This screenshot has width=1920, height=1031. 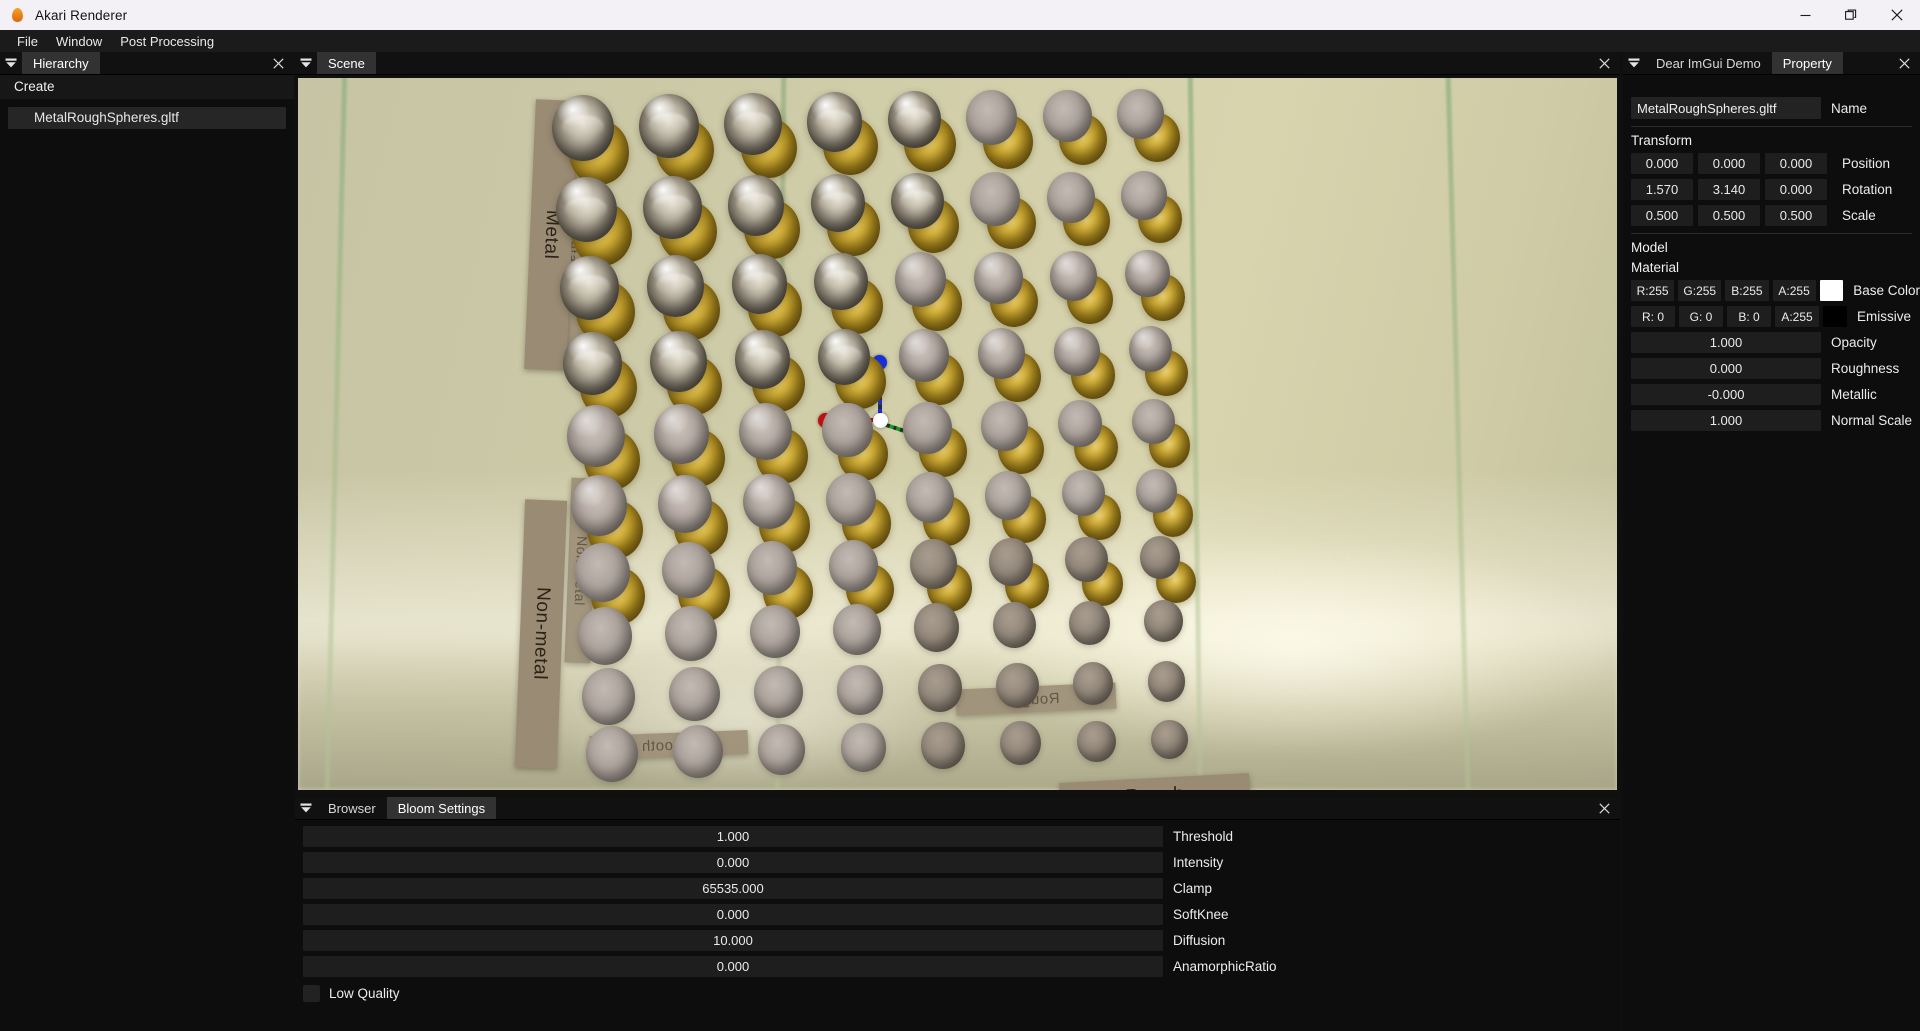 What do you see at coordinates (1708, 63) in the screenshot?
I see `tab-dear-imgui-demo: Dear ImGui Demo` at bounding box center [1708, 63].